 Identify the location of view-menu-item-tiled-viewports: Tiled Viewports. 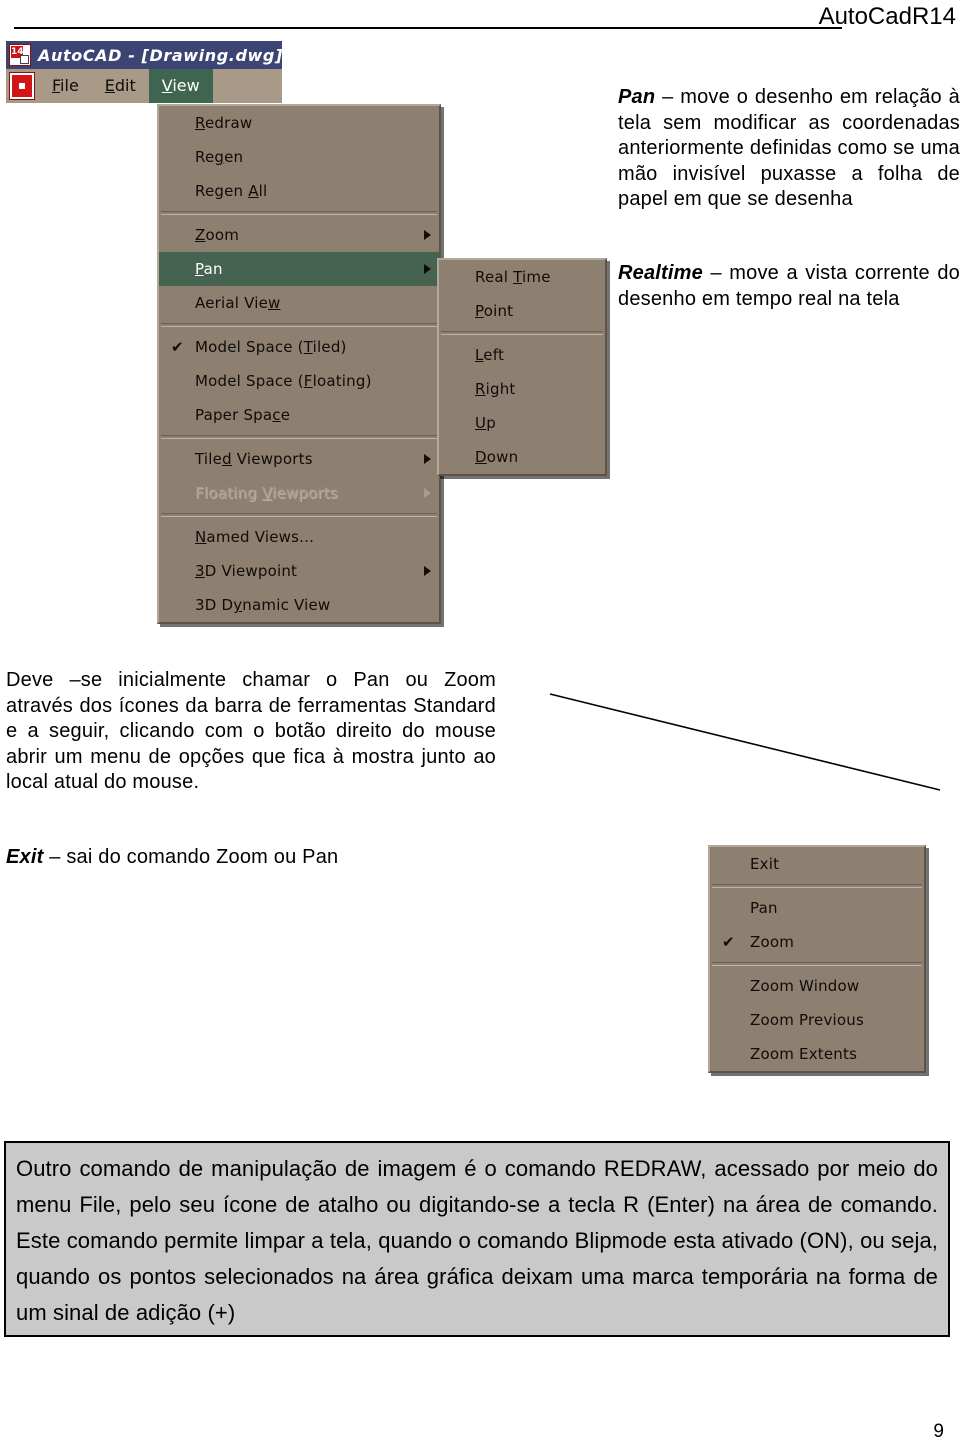
(299, 459).